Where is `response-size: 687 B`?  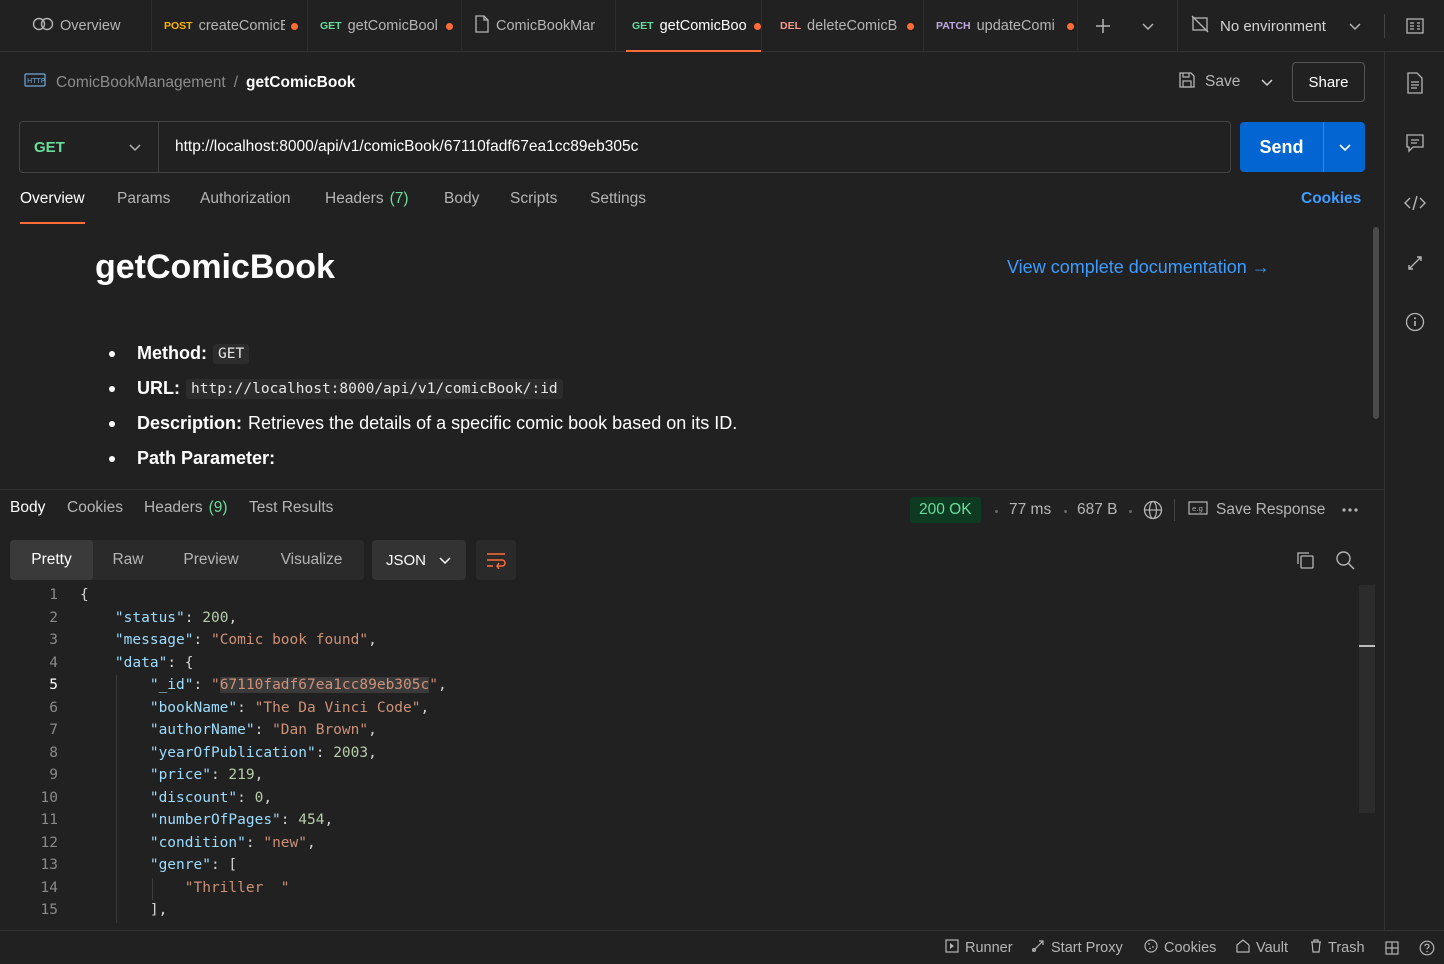
response-size: 687 B is located at coordinates (1097, 510).